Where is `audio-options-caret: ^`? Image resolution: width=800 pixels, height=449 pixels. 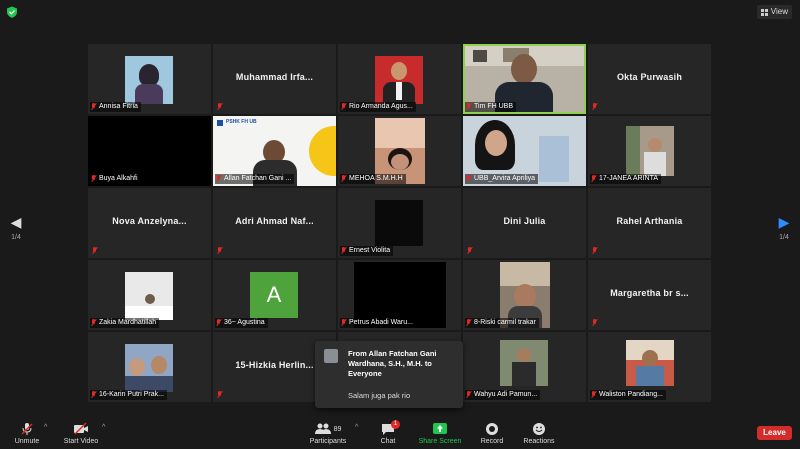 audio-options-caret: ^ is located at coordinates (45, 427).